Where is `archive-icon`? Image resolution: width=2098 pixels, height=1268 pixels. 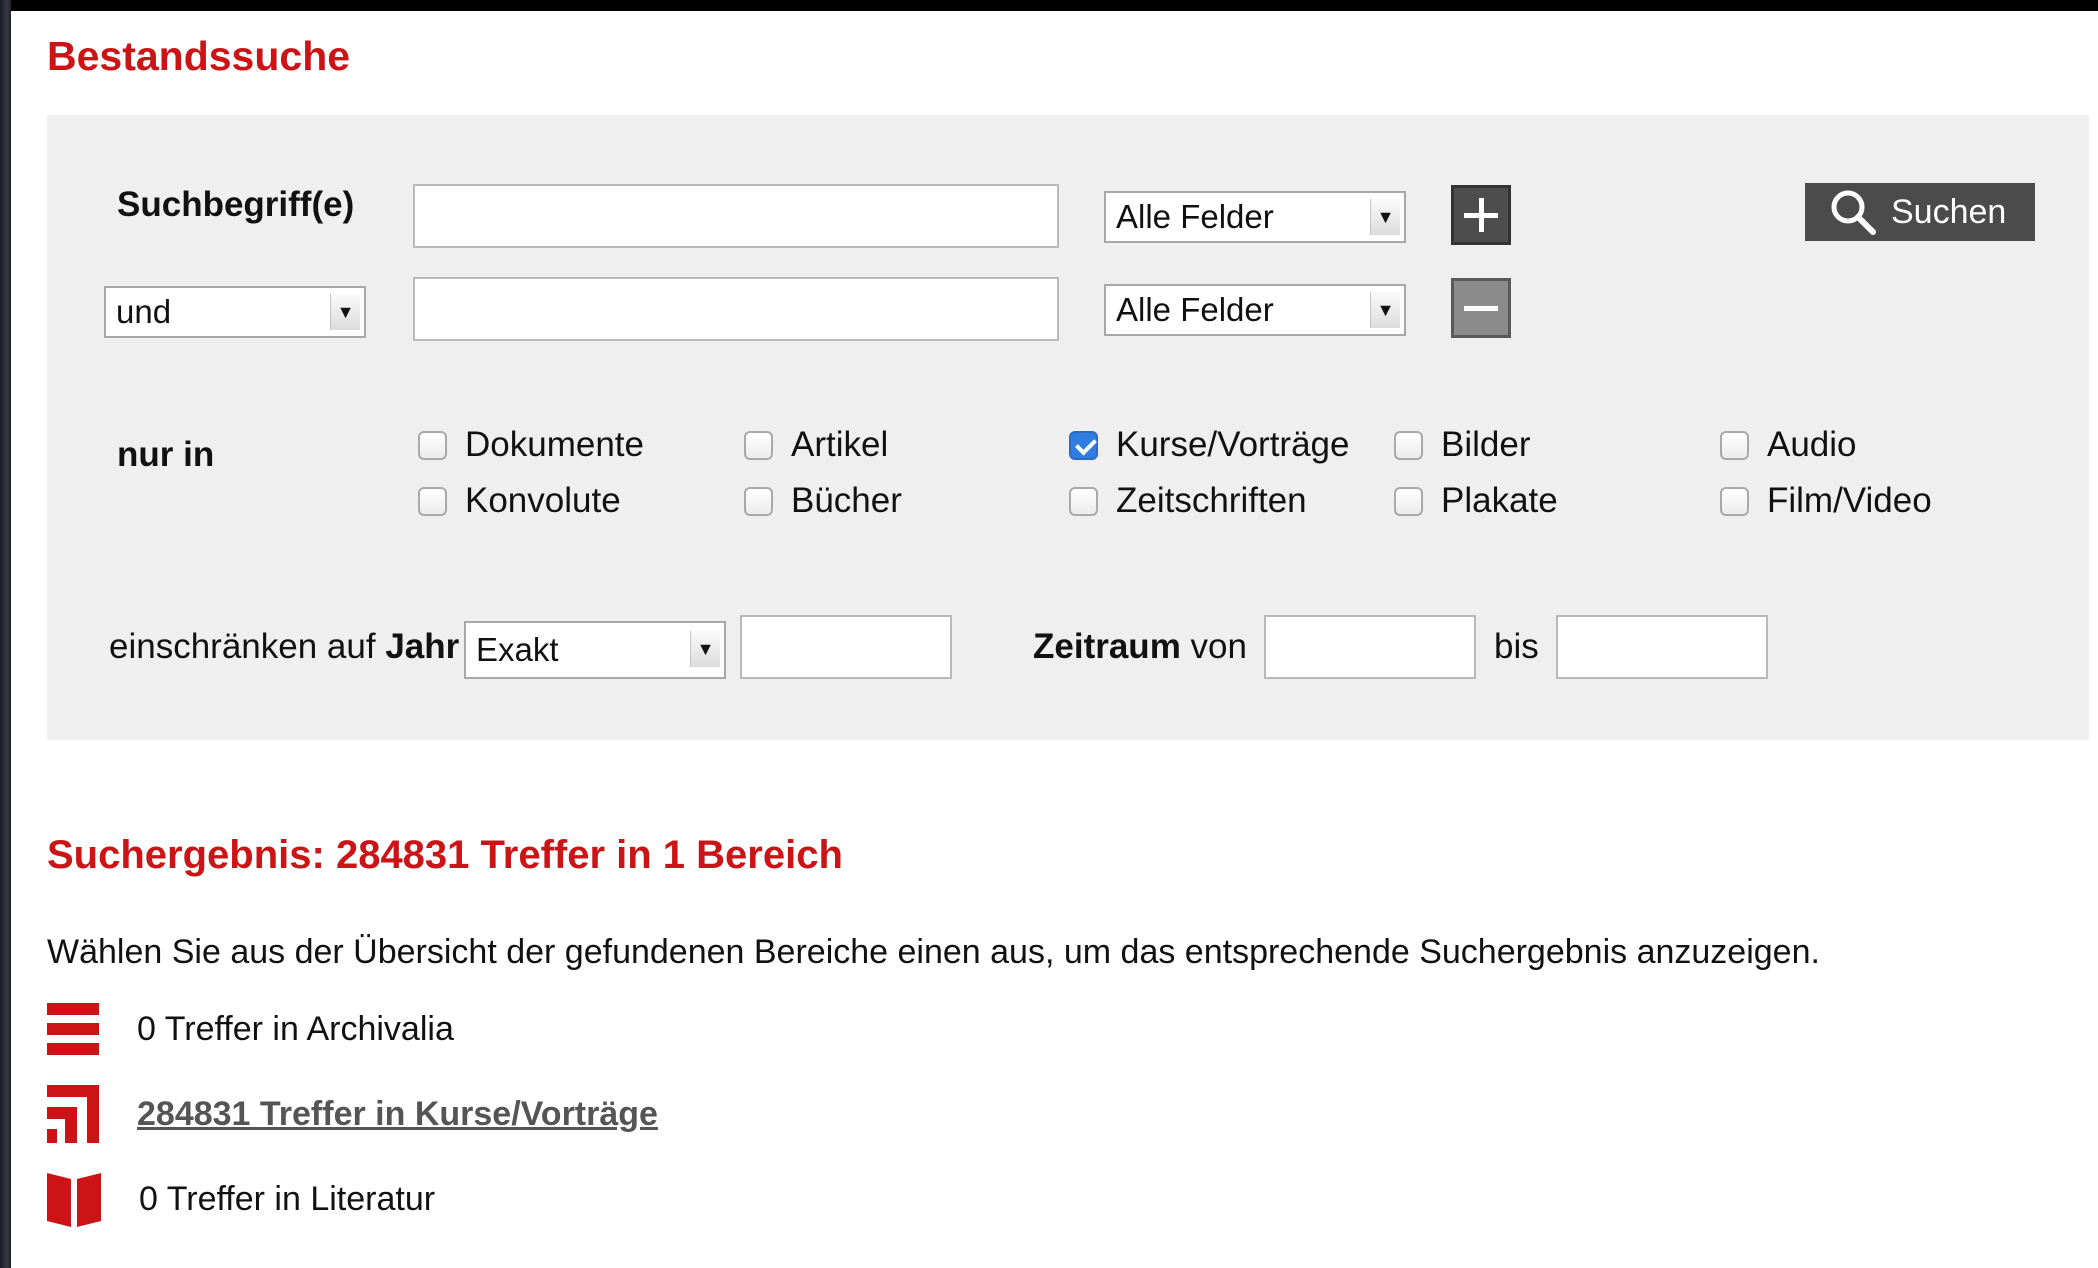 archive-icon is located at coordinates (73, 1029).